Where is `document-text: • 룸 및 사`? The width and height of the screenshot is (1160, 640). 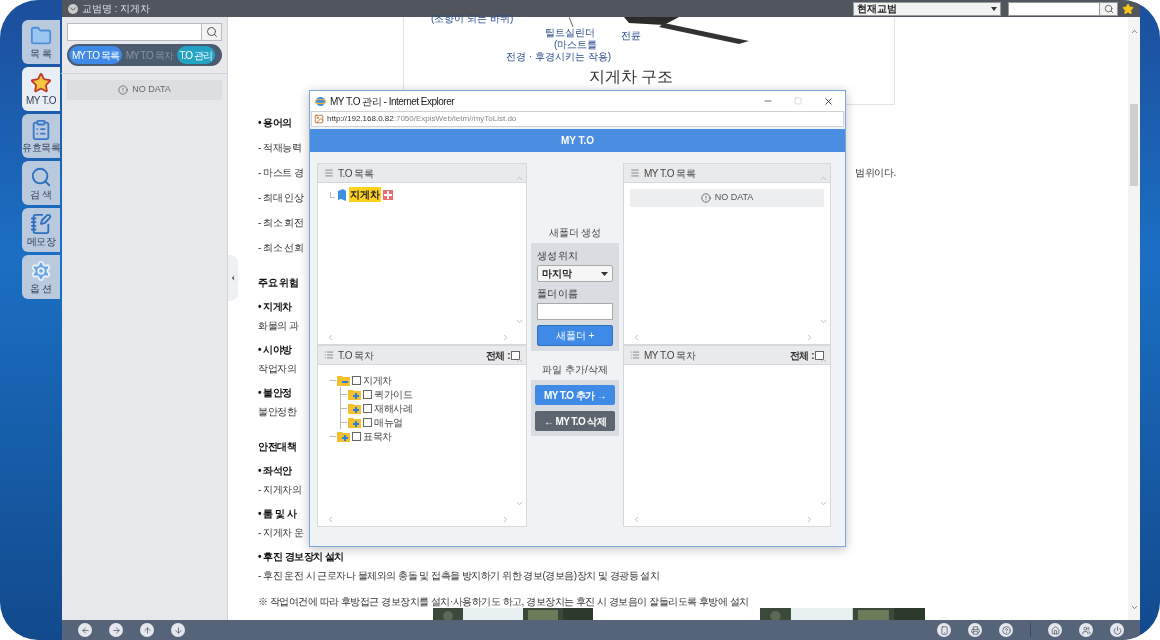 document-text: • 룸 및 사 is located at coordinates (277, 514).